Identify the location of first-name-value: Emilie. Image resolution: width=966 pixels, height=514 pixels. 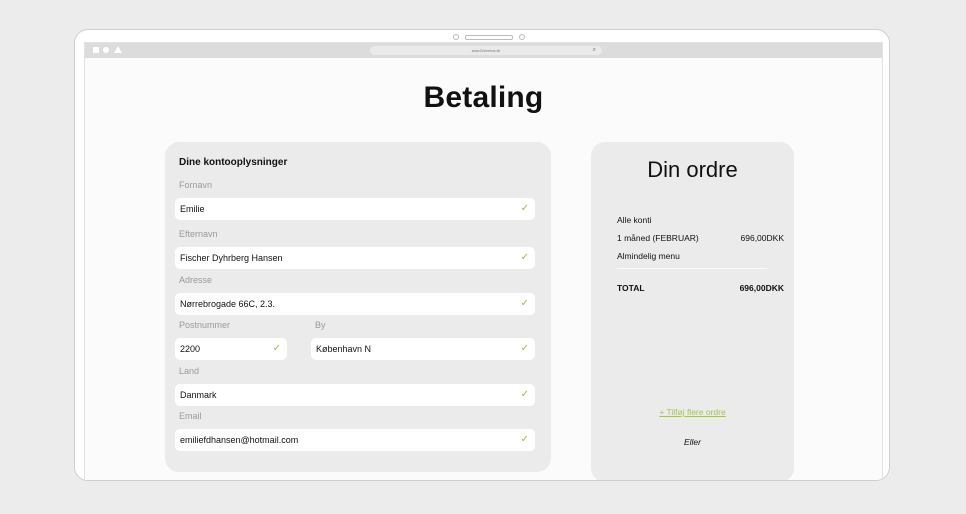
(192, 209).